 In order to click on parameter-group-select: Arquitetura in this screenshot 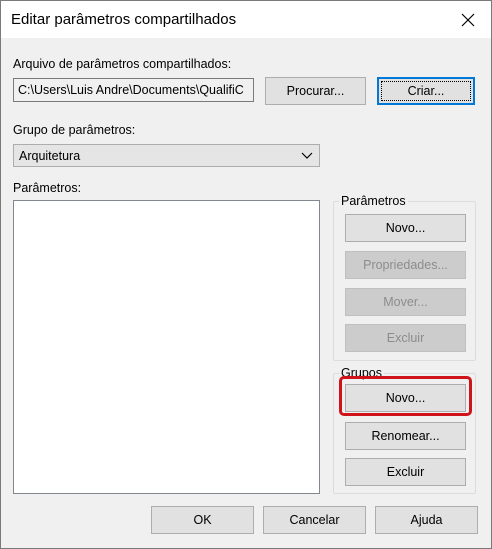, I will do `click(166, 155)`.